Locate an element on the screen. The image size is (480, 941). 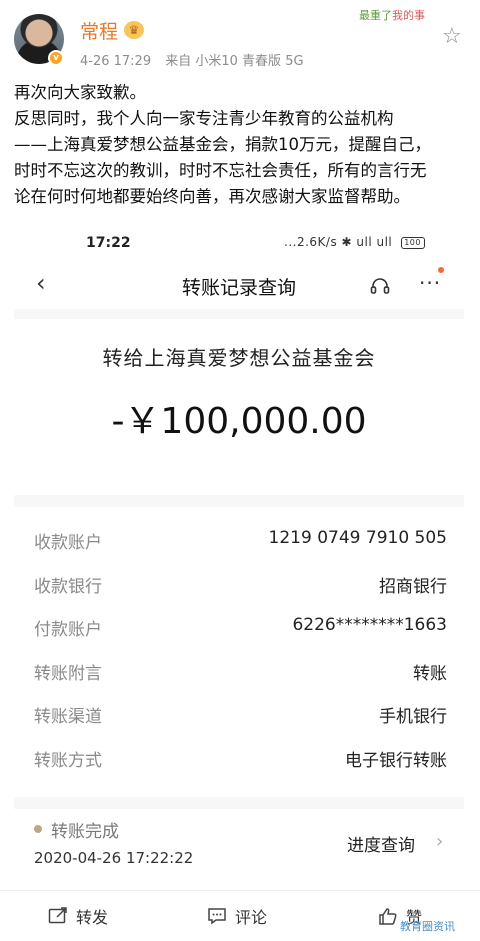
verified-badge-icon: v is located at coordinates (56, 58).